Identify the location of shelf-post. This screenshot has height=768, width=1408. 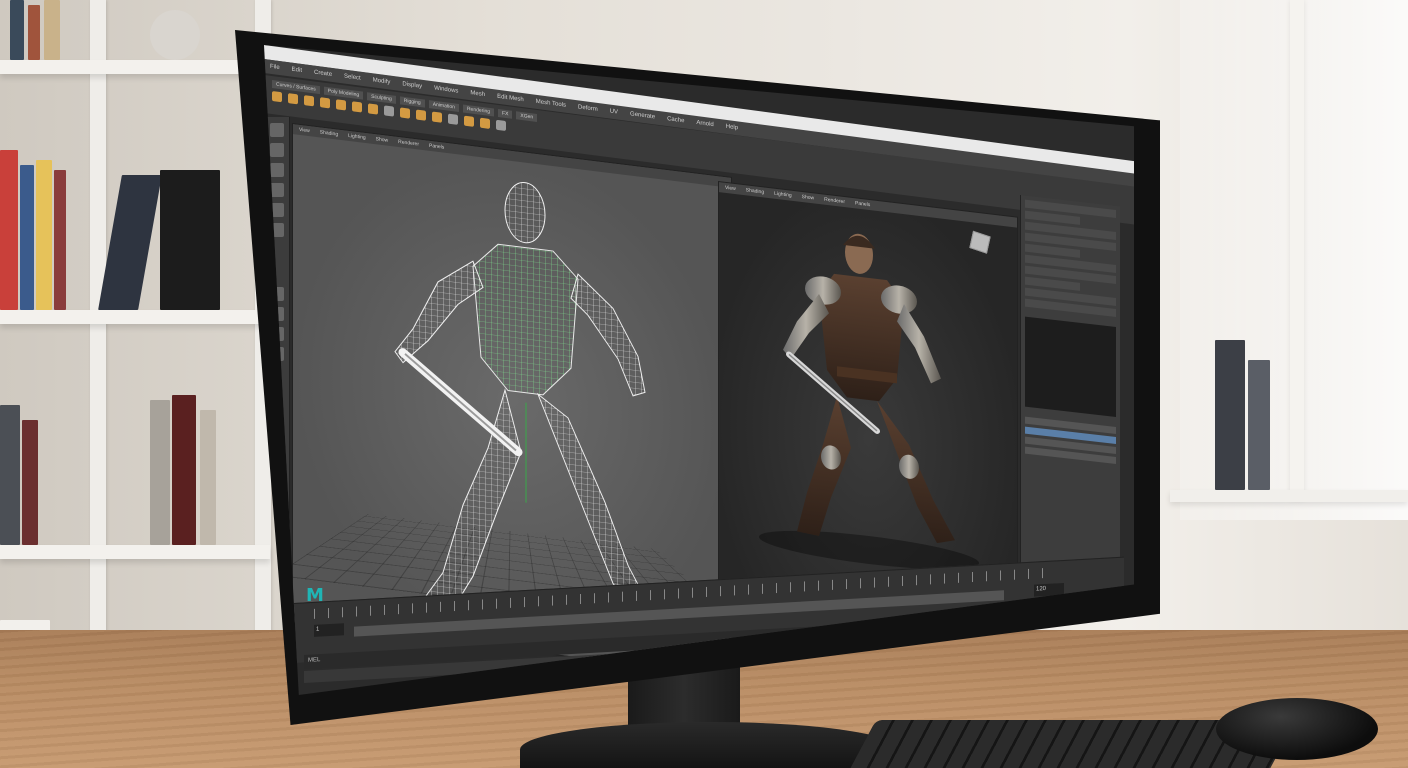
(98, 350).